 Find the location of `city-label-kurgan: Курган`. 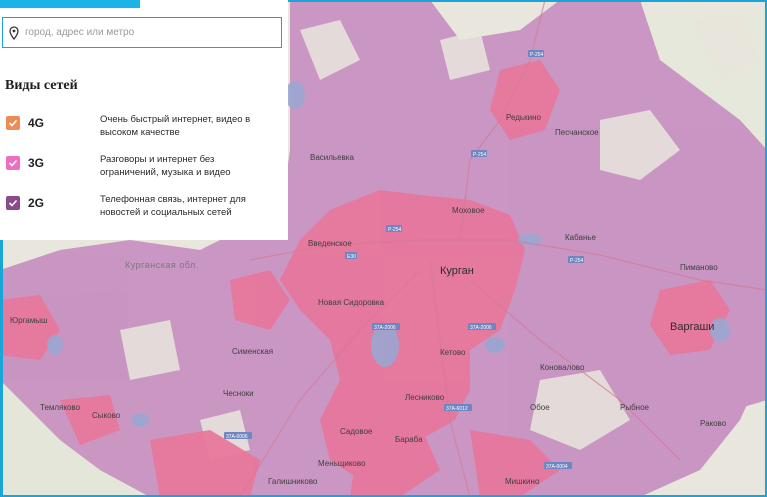

city-label-kurgan: Курган is located at coordinates (457, 271).